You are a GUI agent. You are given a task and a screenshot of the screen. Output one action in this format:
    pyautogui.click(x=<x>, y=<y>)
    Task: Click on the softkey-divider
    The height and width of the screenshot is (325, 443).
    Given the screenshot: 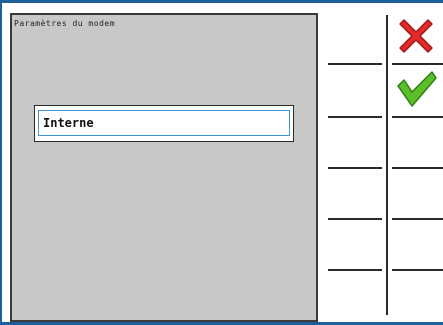 What is the action you would take?
    pyautogui.click(x=387, y=165)
    